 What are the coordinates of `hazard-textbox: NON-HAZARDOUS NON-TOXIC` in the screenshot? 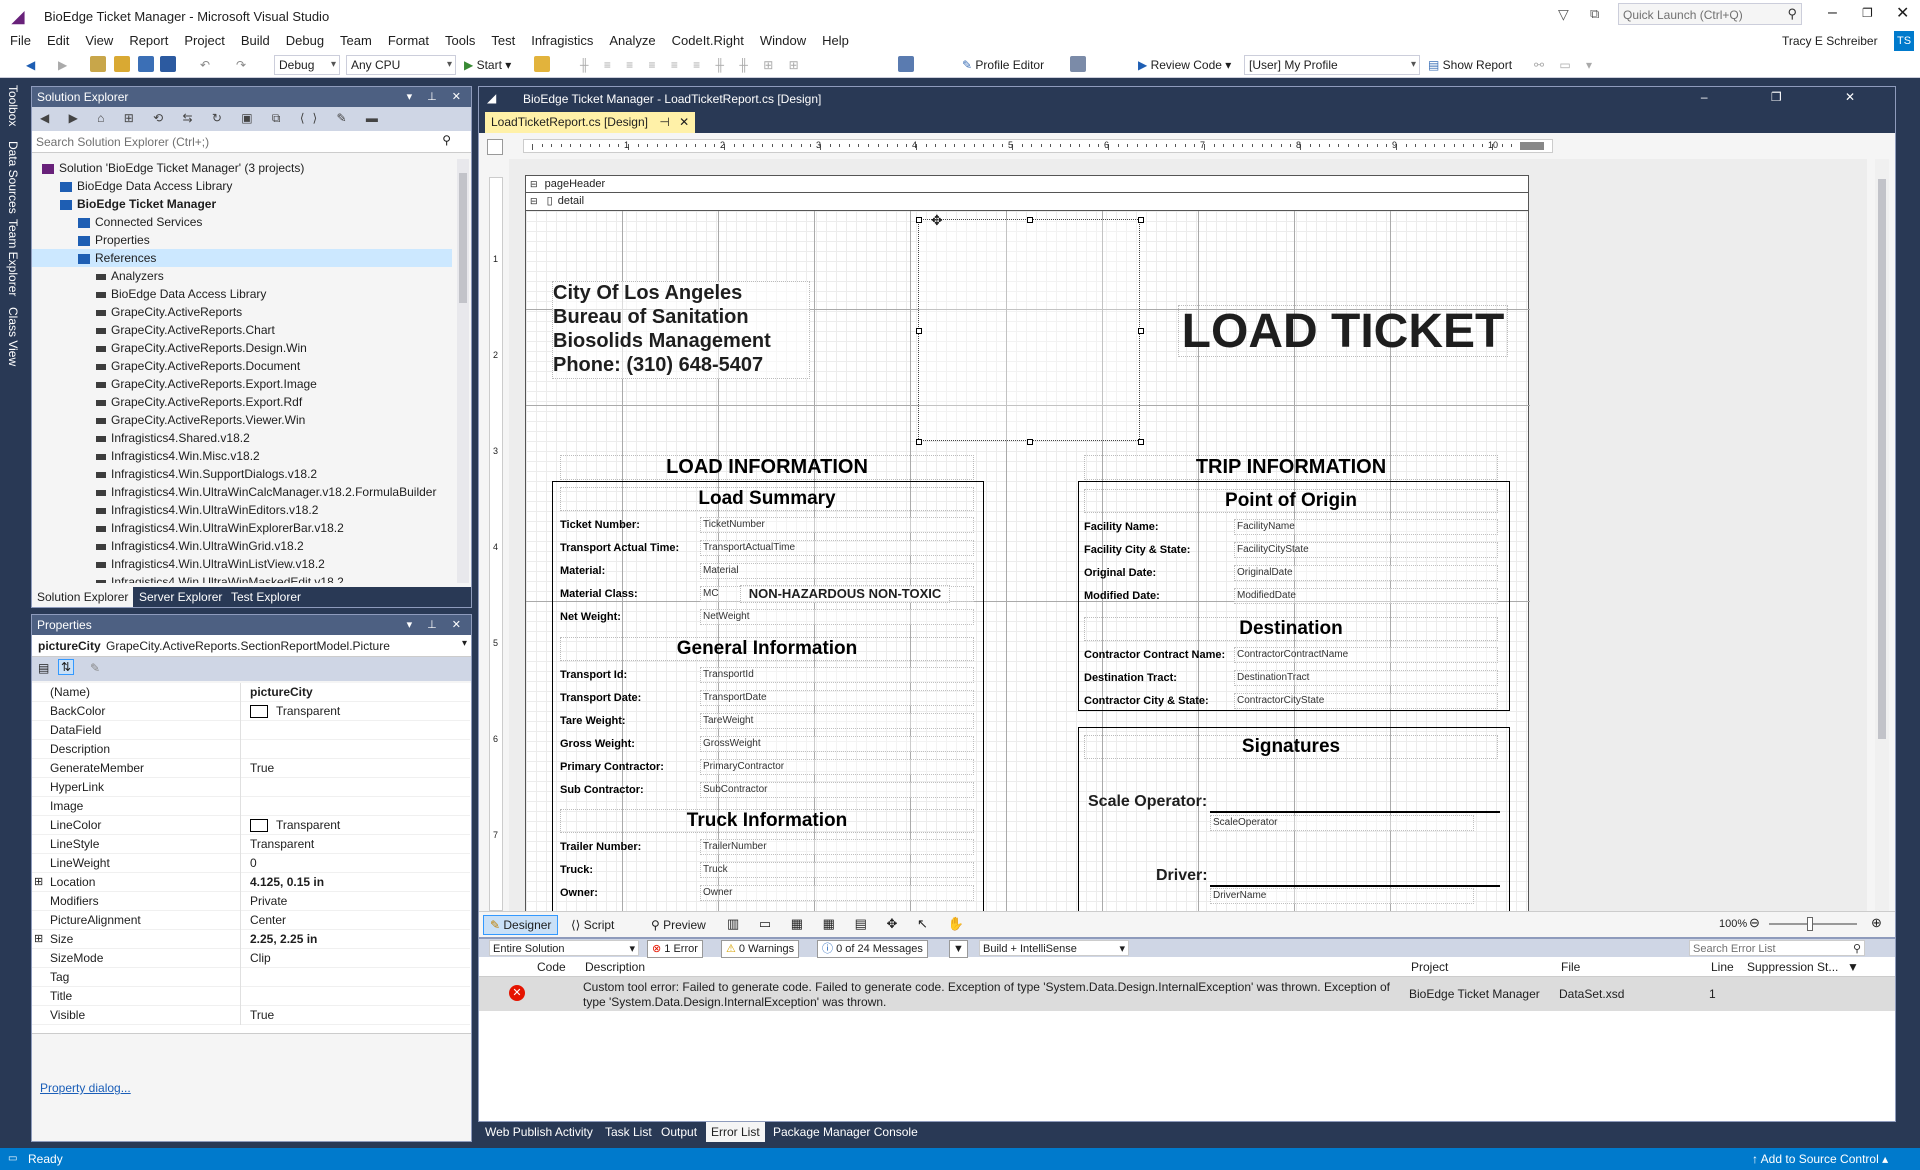 It's located at (845, 594).